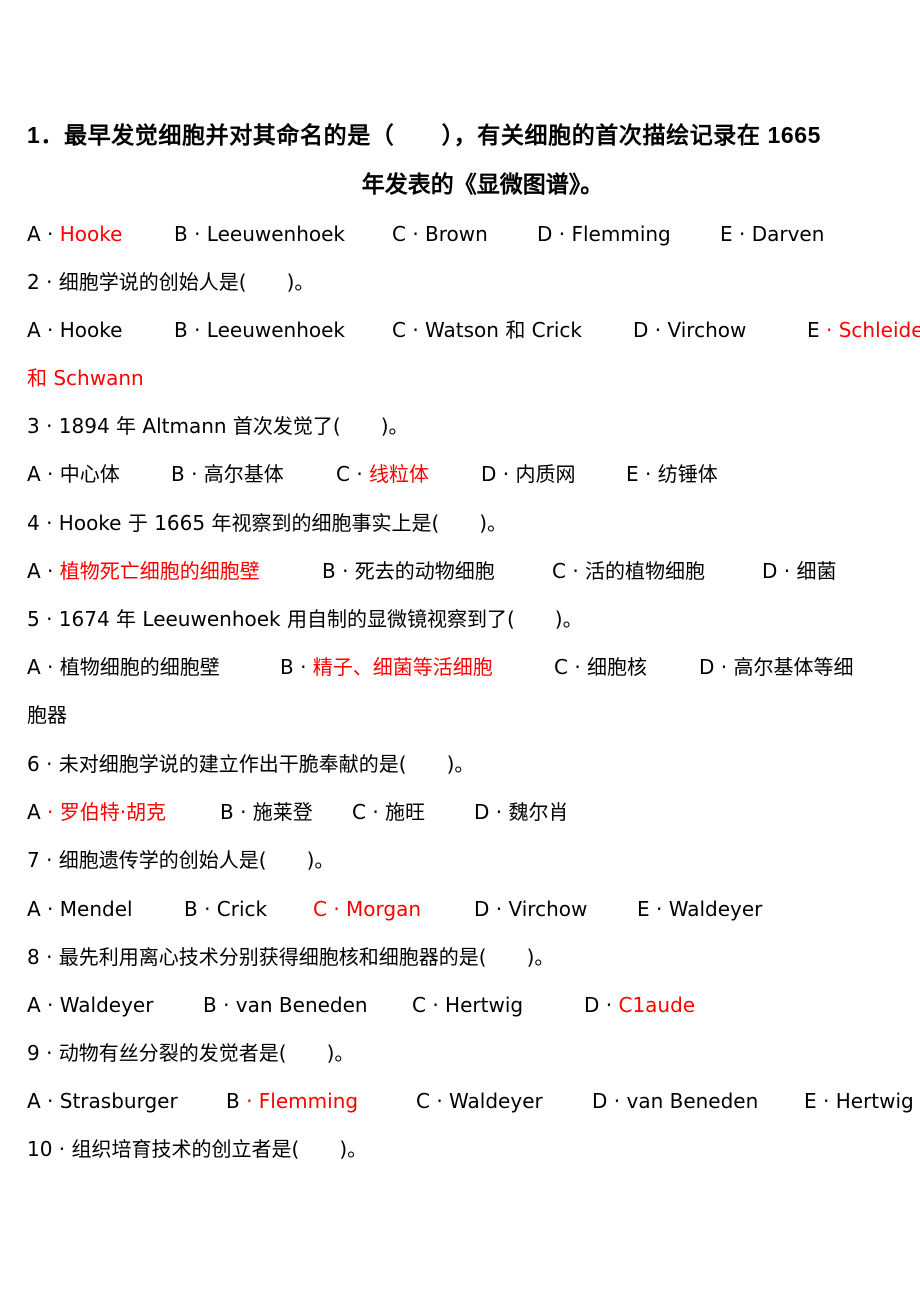 The image size is (920, 1302). I want to click on question-9-stem: 9 · 动物有丝分裂的发觉者是( )。, so click(191, 1053).